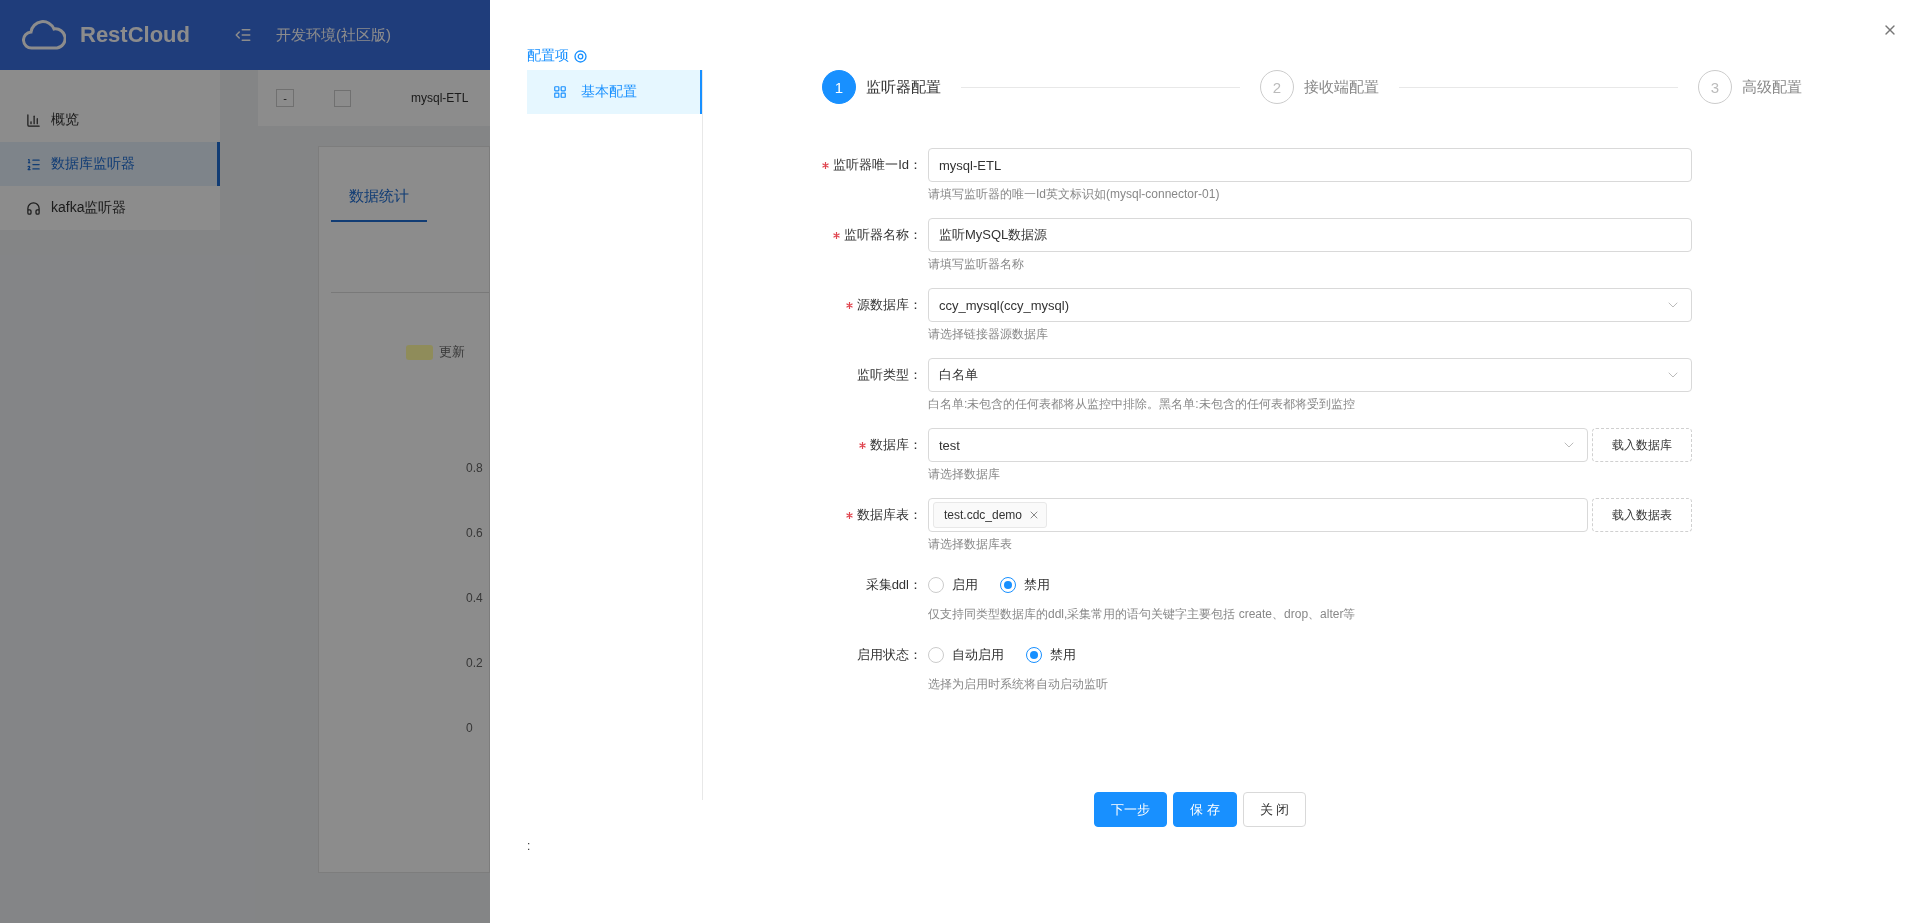  What do you see at coordinates (560, 92) in the screenshot?
I see `grid-icon` at bounding box center [560, 92].